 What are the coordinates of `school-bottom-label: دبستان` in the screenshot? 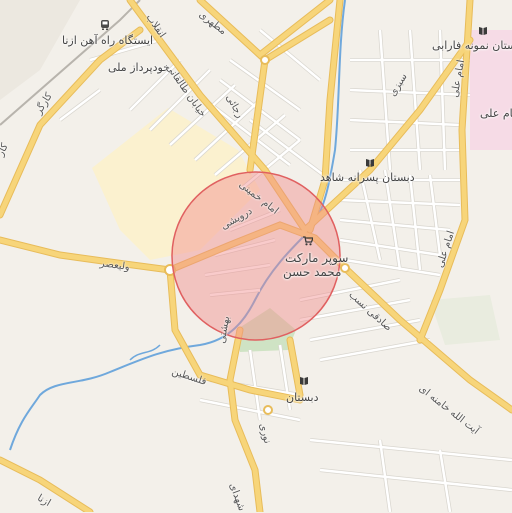 It's located at (302, 398).